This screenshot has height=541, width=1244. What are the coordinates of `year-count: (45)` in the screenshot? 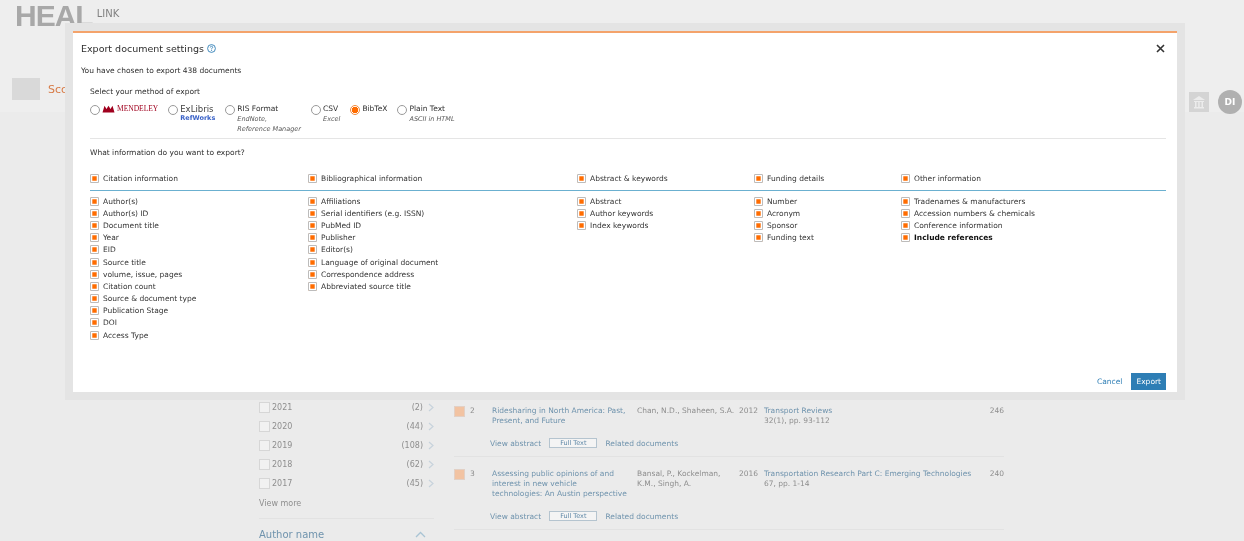 It's located at (414, 483).